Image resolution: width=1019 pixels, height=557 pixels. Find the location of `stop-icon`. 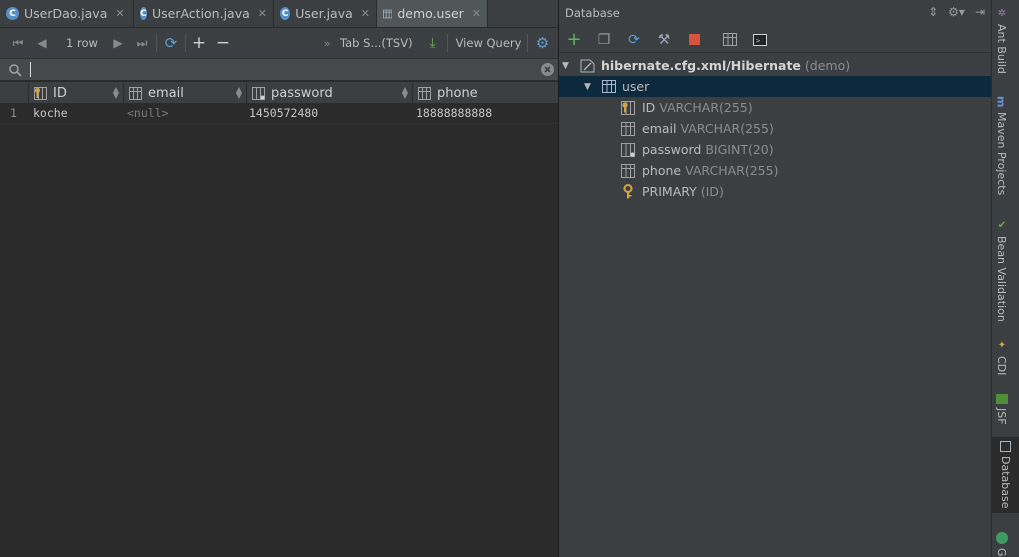

stop-icon is located at coordinates (694, 40).